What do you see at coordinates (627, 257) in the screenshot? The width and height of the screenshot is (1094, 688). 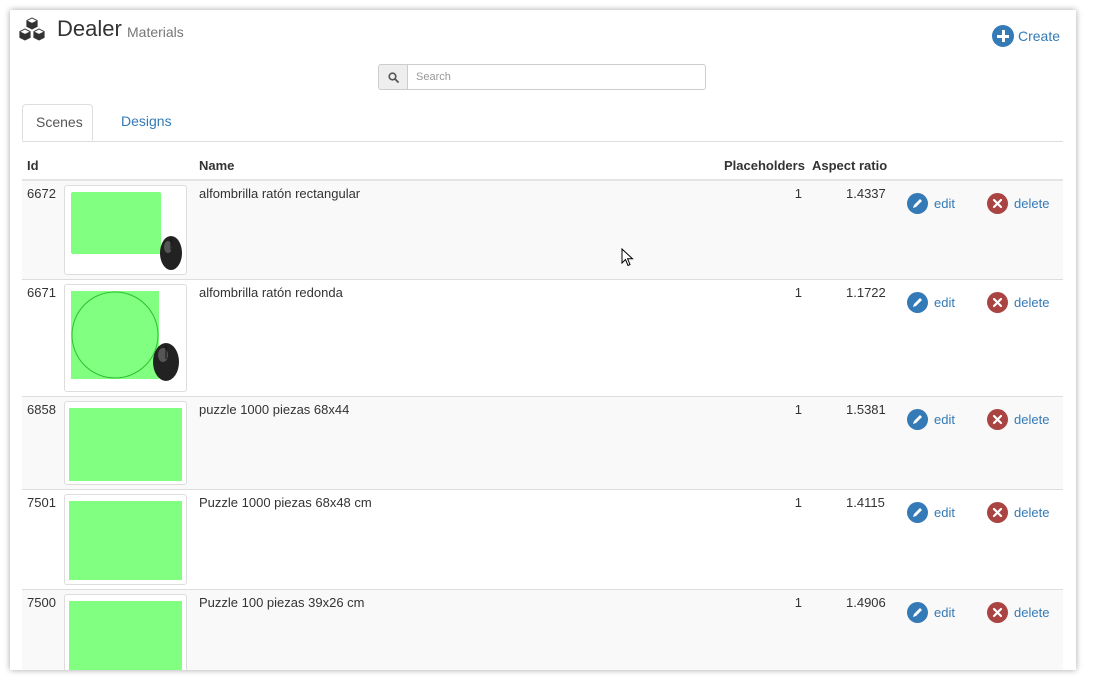 I see `mouse-pointer-icon` at bounding box center [627, 257].